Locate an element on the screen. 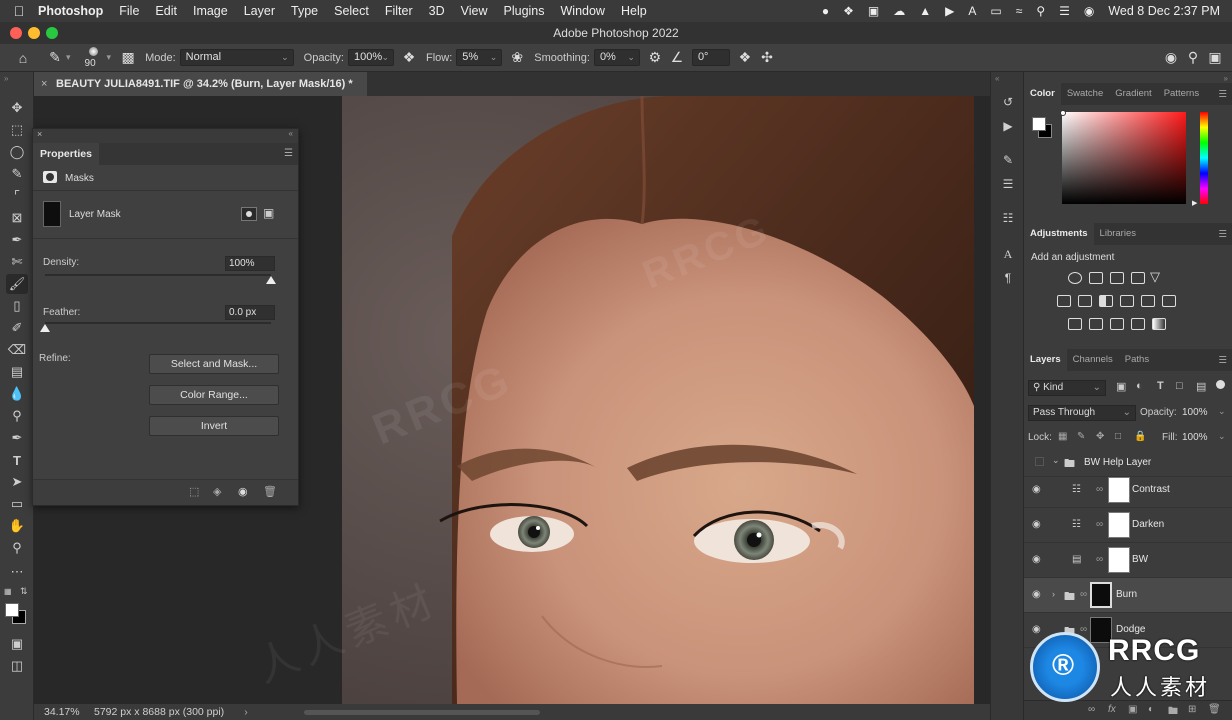 The height and width of the screenshot is (720, 1232). adjust-sliders-icon: ☰ is located at coordinates (1008, 184).